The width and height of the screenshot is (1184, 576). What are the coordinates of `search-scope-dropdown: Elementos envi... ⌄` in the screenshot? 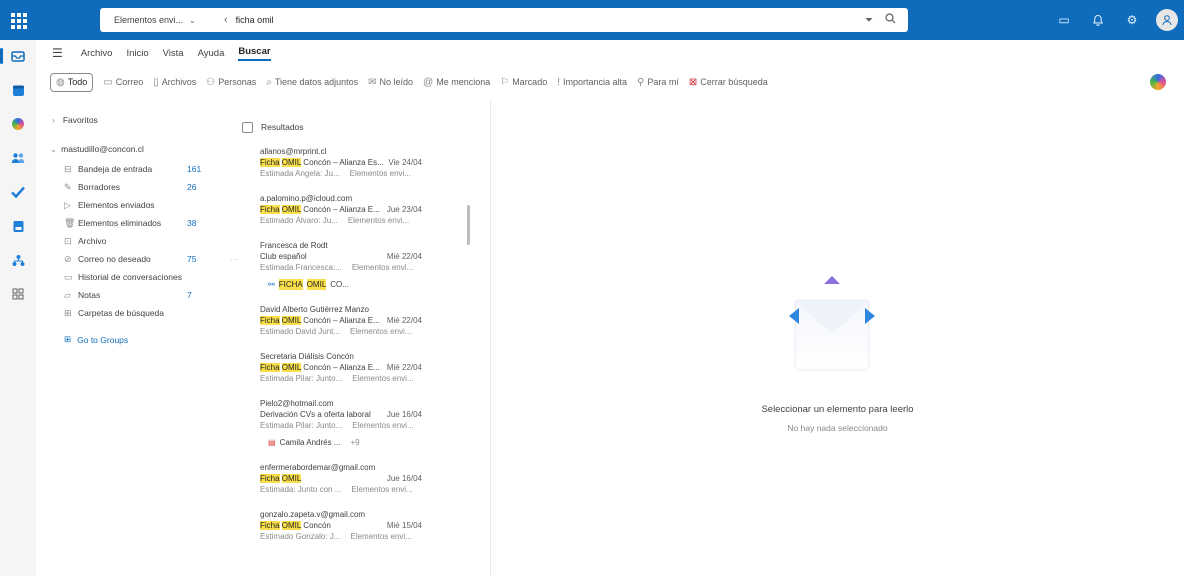 It's located at (160, 20).